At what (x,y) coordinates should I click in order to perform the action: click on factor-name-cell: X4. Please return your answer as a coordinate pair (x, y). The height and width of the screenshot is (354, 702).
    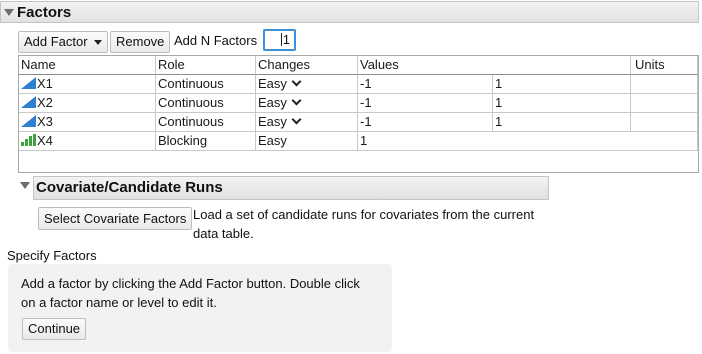
    Looking at the image, I should click on (87, 141).